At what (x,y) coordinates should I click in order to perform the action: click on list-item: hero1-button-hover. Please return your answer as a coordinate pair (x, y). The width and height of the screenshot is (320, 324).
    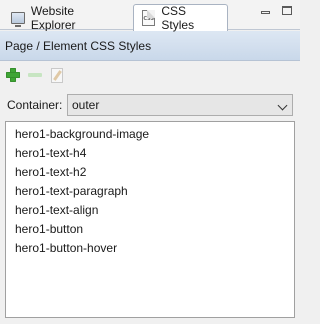
    Looking at the image, I should click on (154, 248).